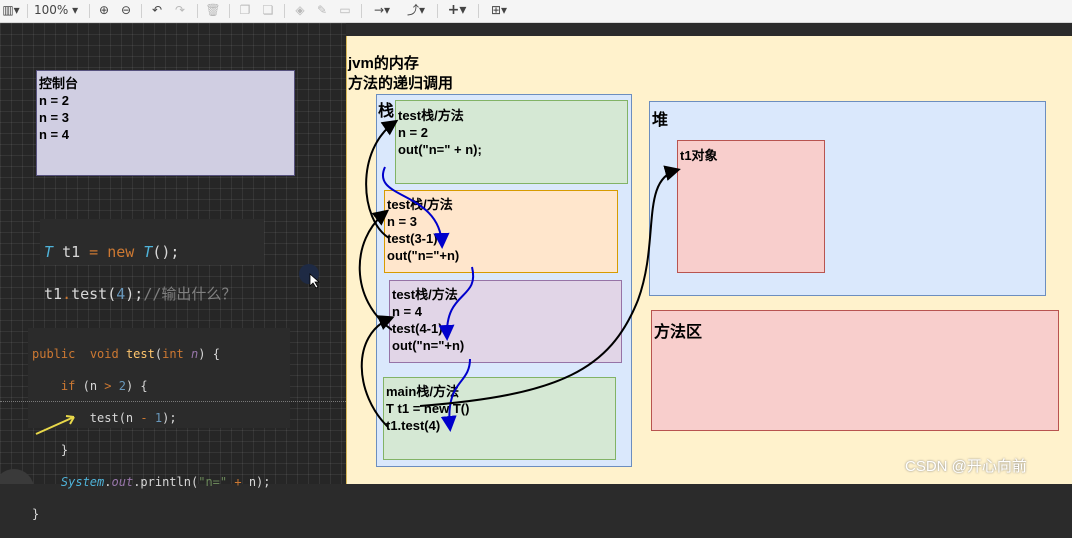 The width and height of the screenshot is (1072, 538). Describe the element at coordinates (180, 10) in the screenshot. I see `redo-icon: ↷` at that location.